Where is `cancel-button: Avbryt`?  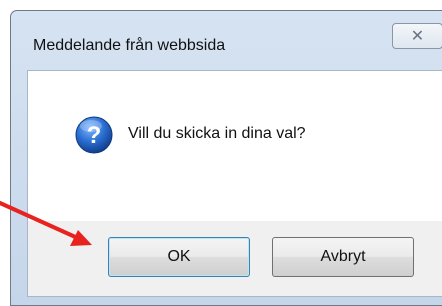
cancel-button: Avbryt is located at coordinates (343, 257).